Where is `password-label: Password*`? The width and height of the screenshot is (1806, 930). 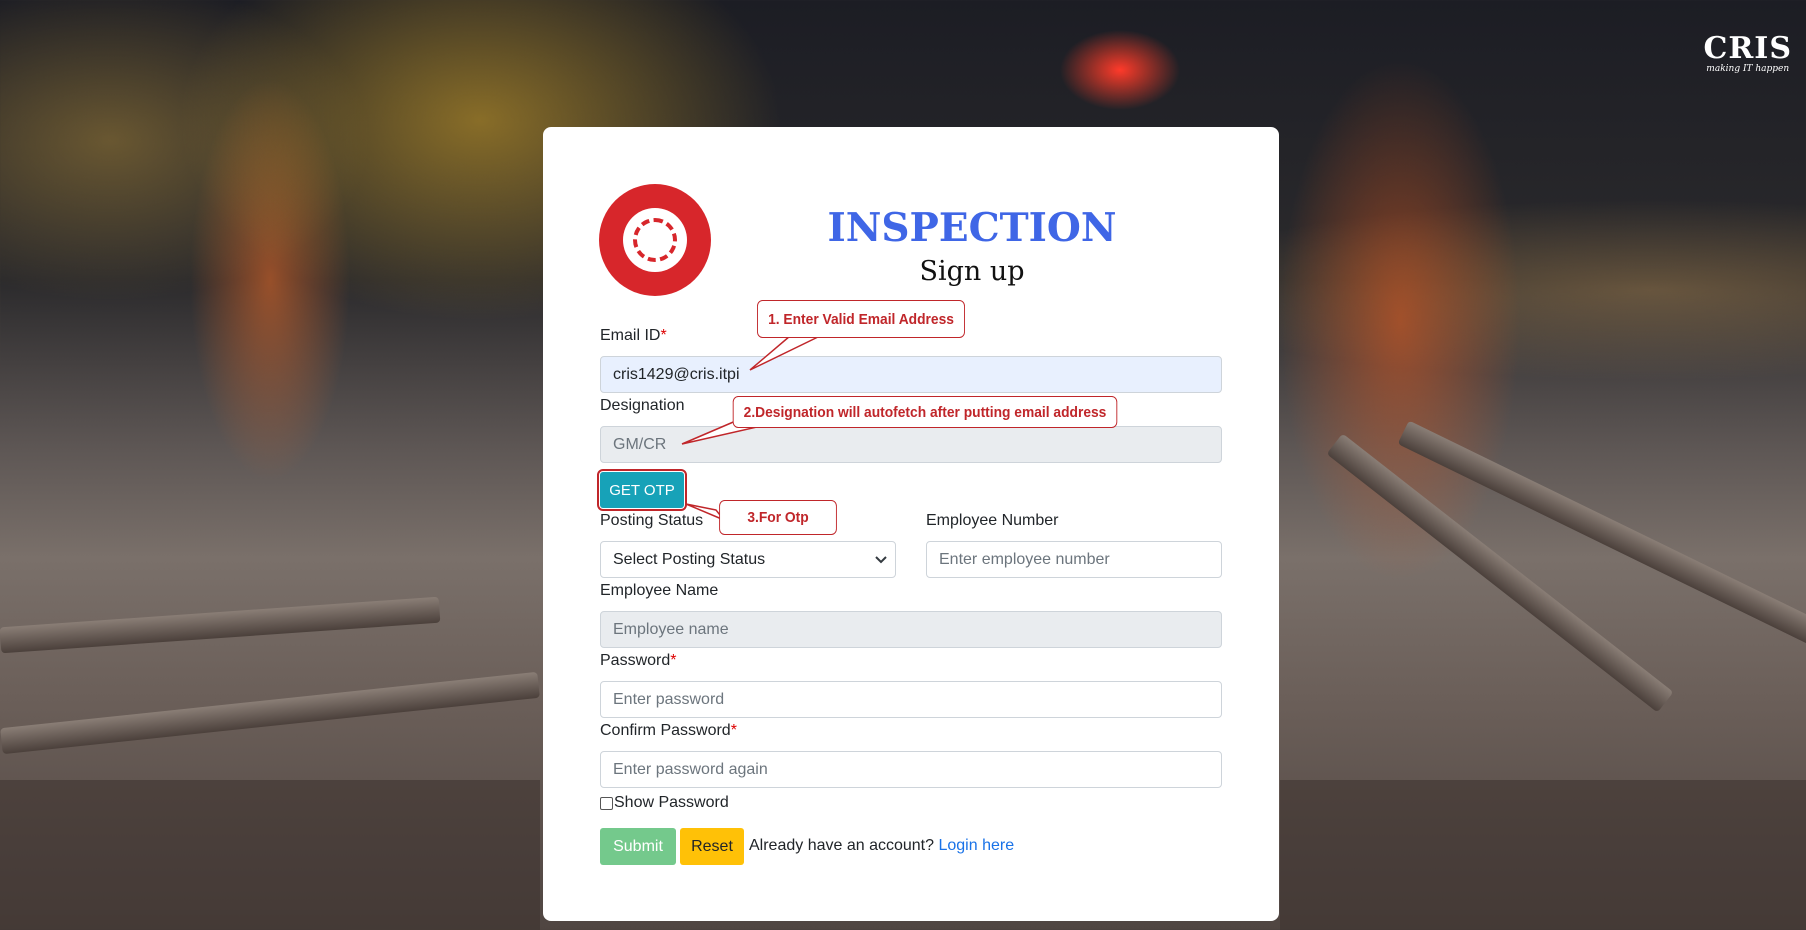 password-label: Password* is located at coordinates (638, 660).